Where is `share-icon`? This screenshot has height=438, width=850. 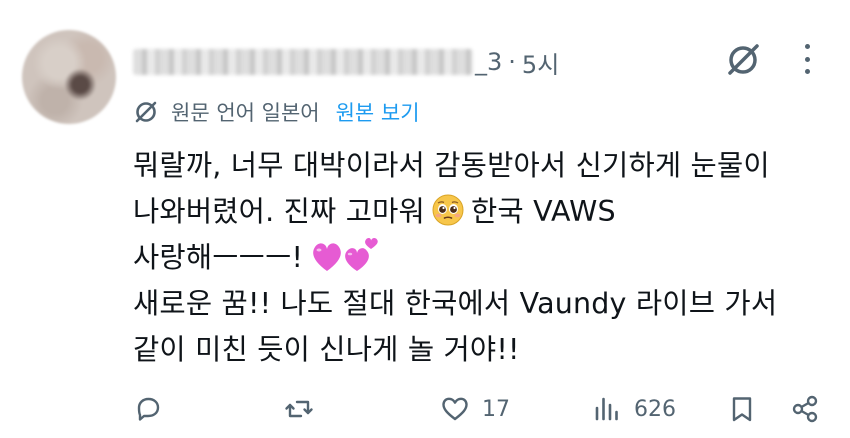
share-icon is located at coordinates (805, 409).